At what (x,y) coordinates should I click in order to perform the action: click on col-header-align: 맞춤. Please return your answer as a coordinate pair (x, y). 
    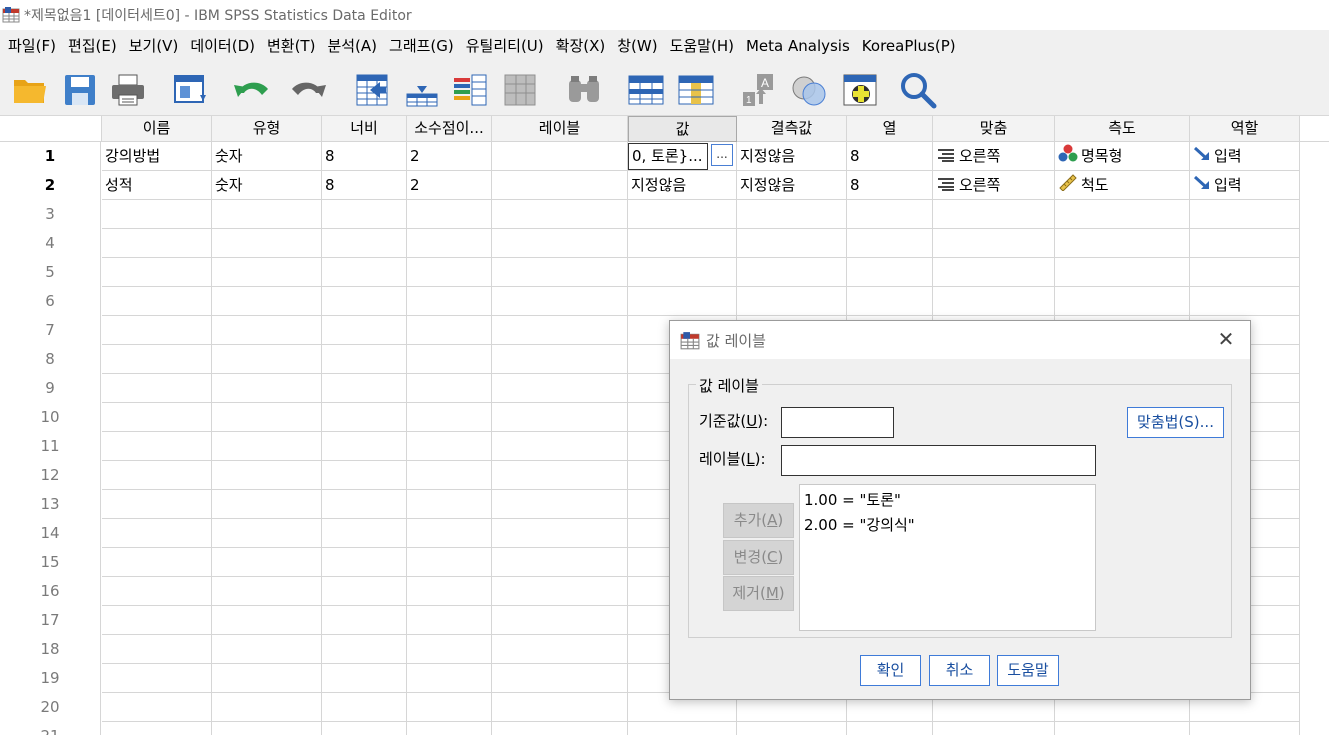
    Looking at the image, I should click on (994, 129).